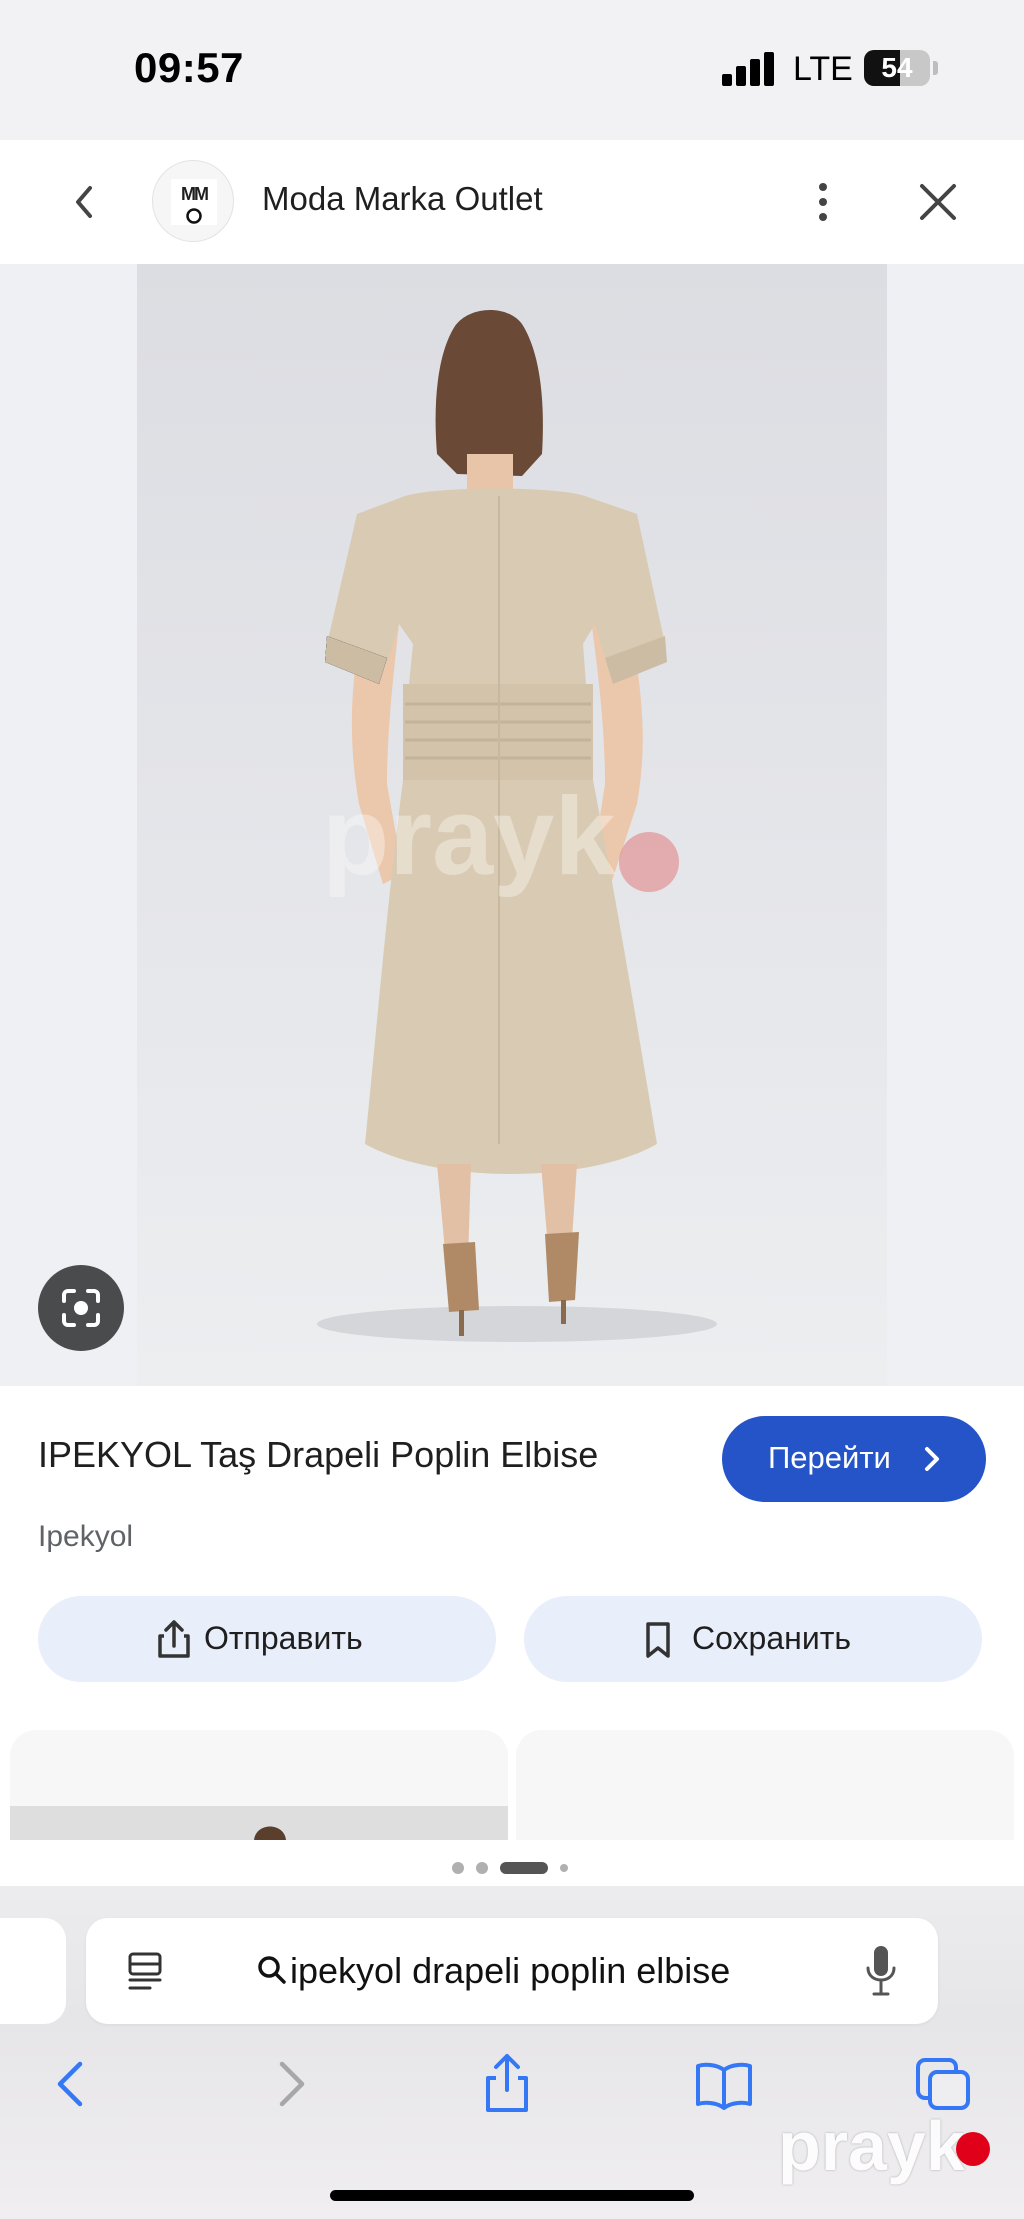 This screenshot has height=2219, width=1024. Describe the element at coordinates (283, 1638) in the screenshot. I see `share-label: Отправить` at that location.